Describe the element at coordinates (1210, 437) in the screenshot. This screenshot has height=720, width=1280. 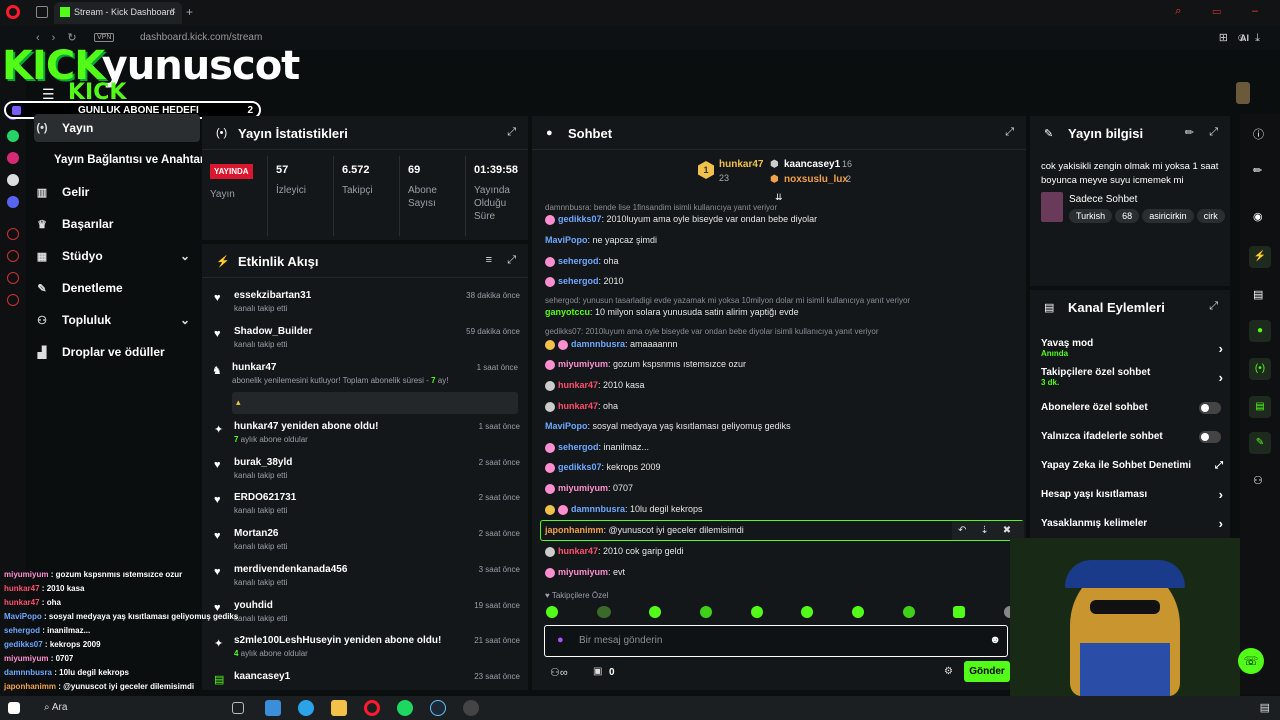
I see `emotes-chat-toggle` at that location.